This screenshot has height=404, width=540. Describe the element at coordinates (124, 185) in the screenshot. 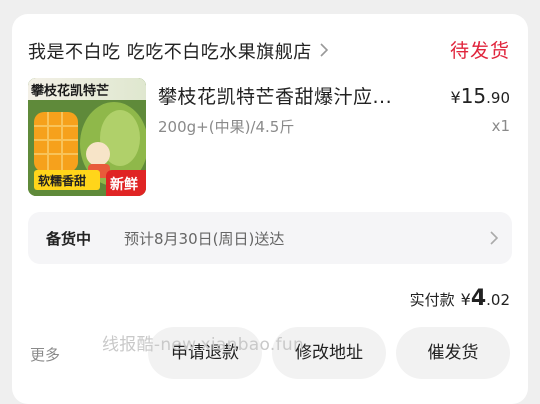

I see `thumbnail-badge: 新鲜` at that location.